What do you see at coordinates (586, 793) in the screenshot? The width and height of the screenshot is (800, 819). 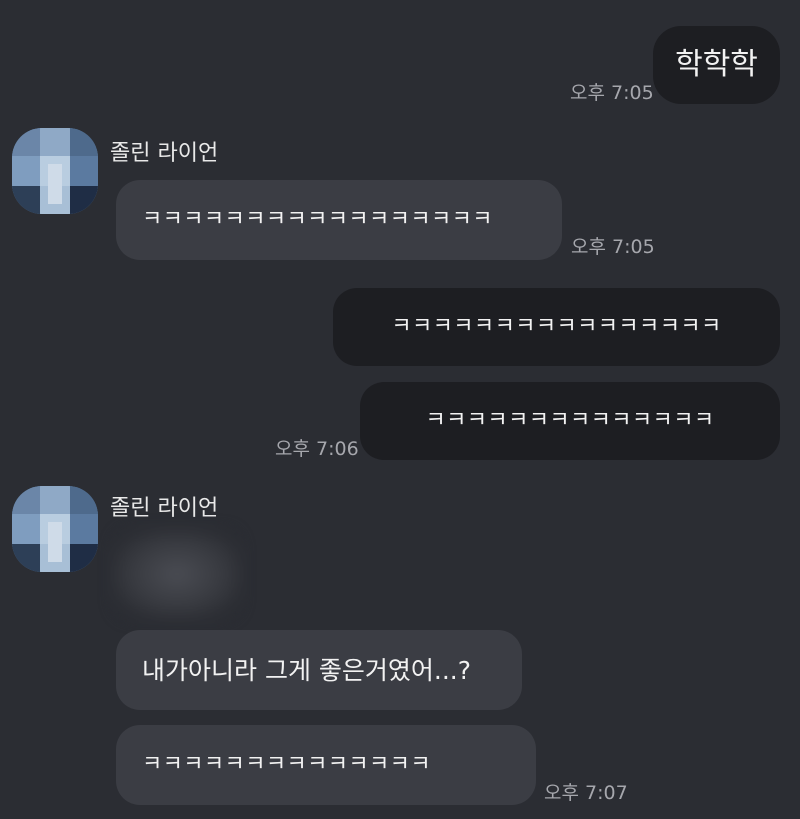 I see `message-time: 오후 7:07` at bounding box center [586, 793].